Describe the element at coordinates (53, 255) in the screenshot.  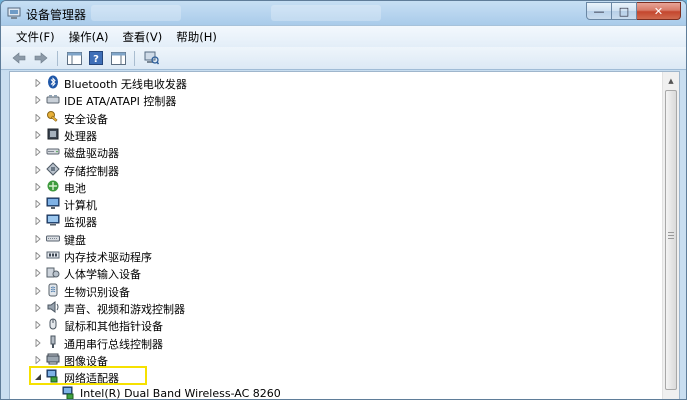
I see `memory-driver-icon` at that location.